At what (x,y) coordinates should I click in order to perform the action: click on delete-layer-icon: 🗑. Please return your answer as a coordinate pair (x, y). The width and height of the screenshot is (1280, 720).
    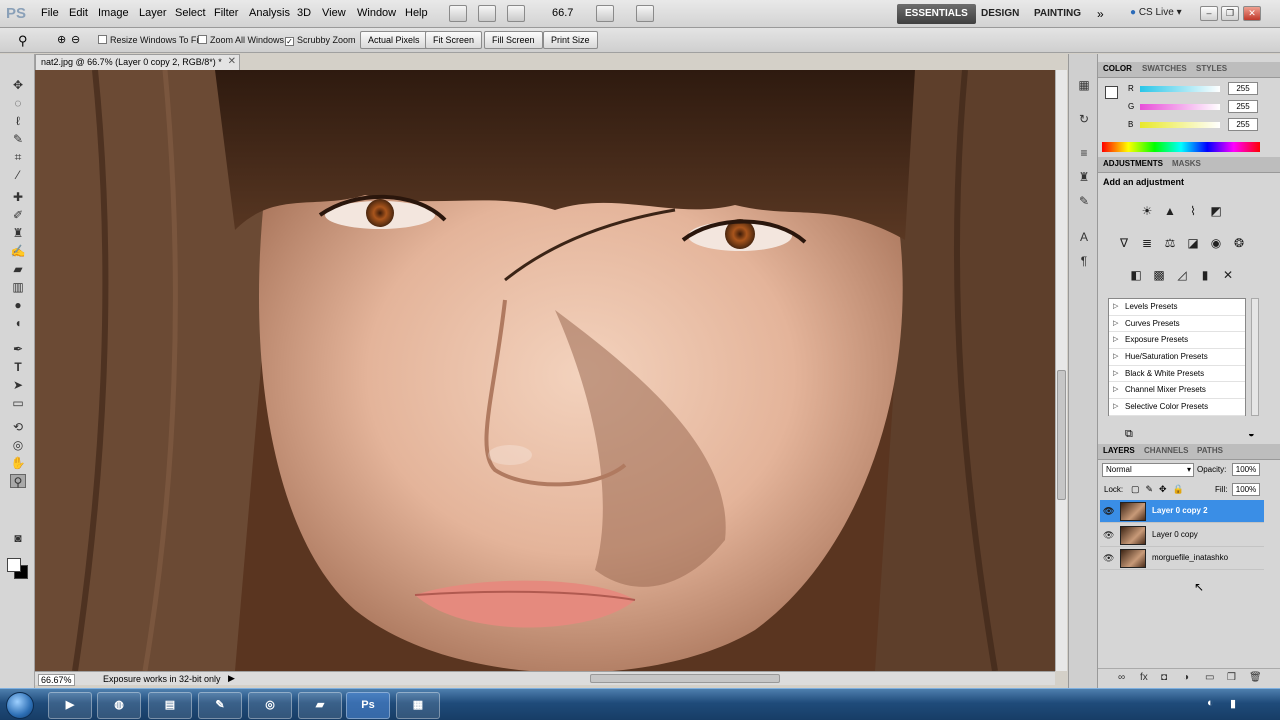
    Looking at the image, I should click on (1255, 677).